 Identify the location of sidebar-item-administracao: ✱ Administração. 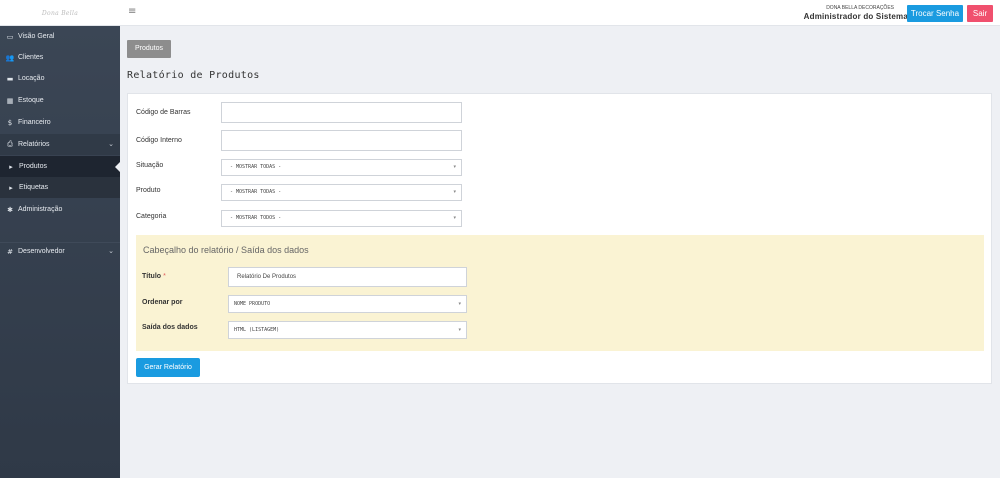
(60, 209).